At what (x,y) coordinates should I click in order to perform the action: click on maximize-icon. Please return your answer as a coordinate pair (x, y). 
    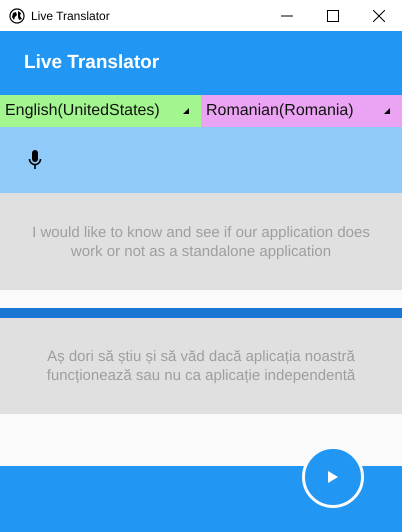
    Looking at the image, I should click on (333, 16).